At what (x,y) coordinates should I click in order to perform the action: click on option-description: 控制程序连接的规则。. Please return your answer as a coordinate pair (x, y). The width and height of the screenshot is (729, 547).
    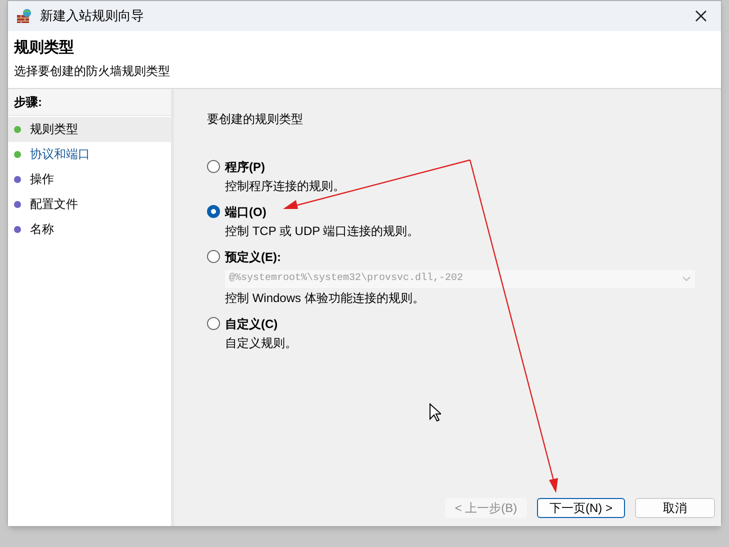
    Looking at the image, I should click on (285, 186).